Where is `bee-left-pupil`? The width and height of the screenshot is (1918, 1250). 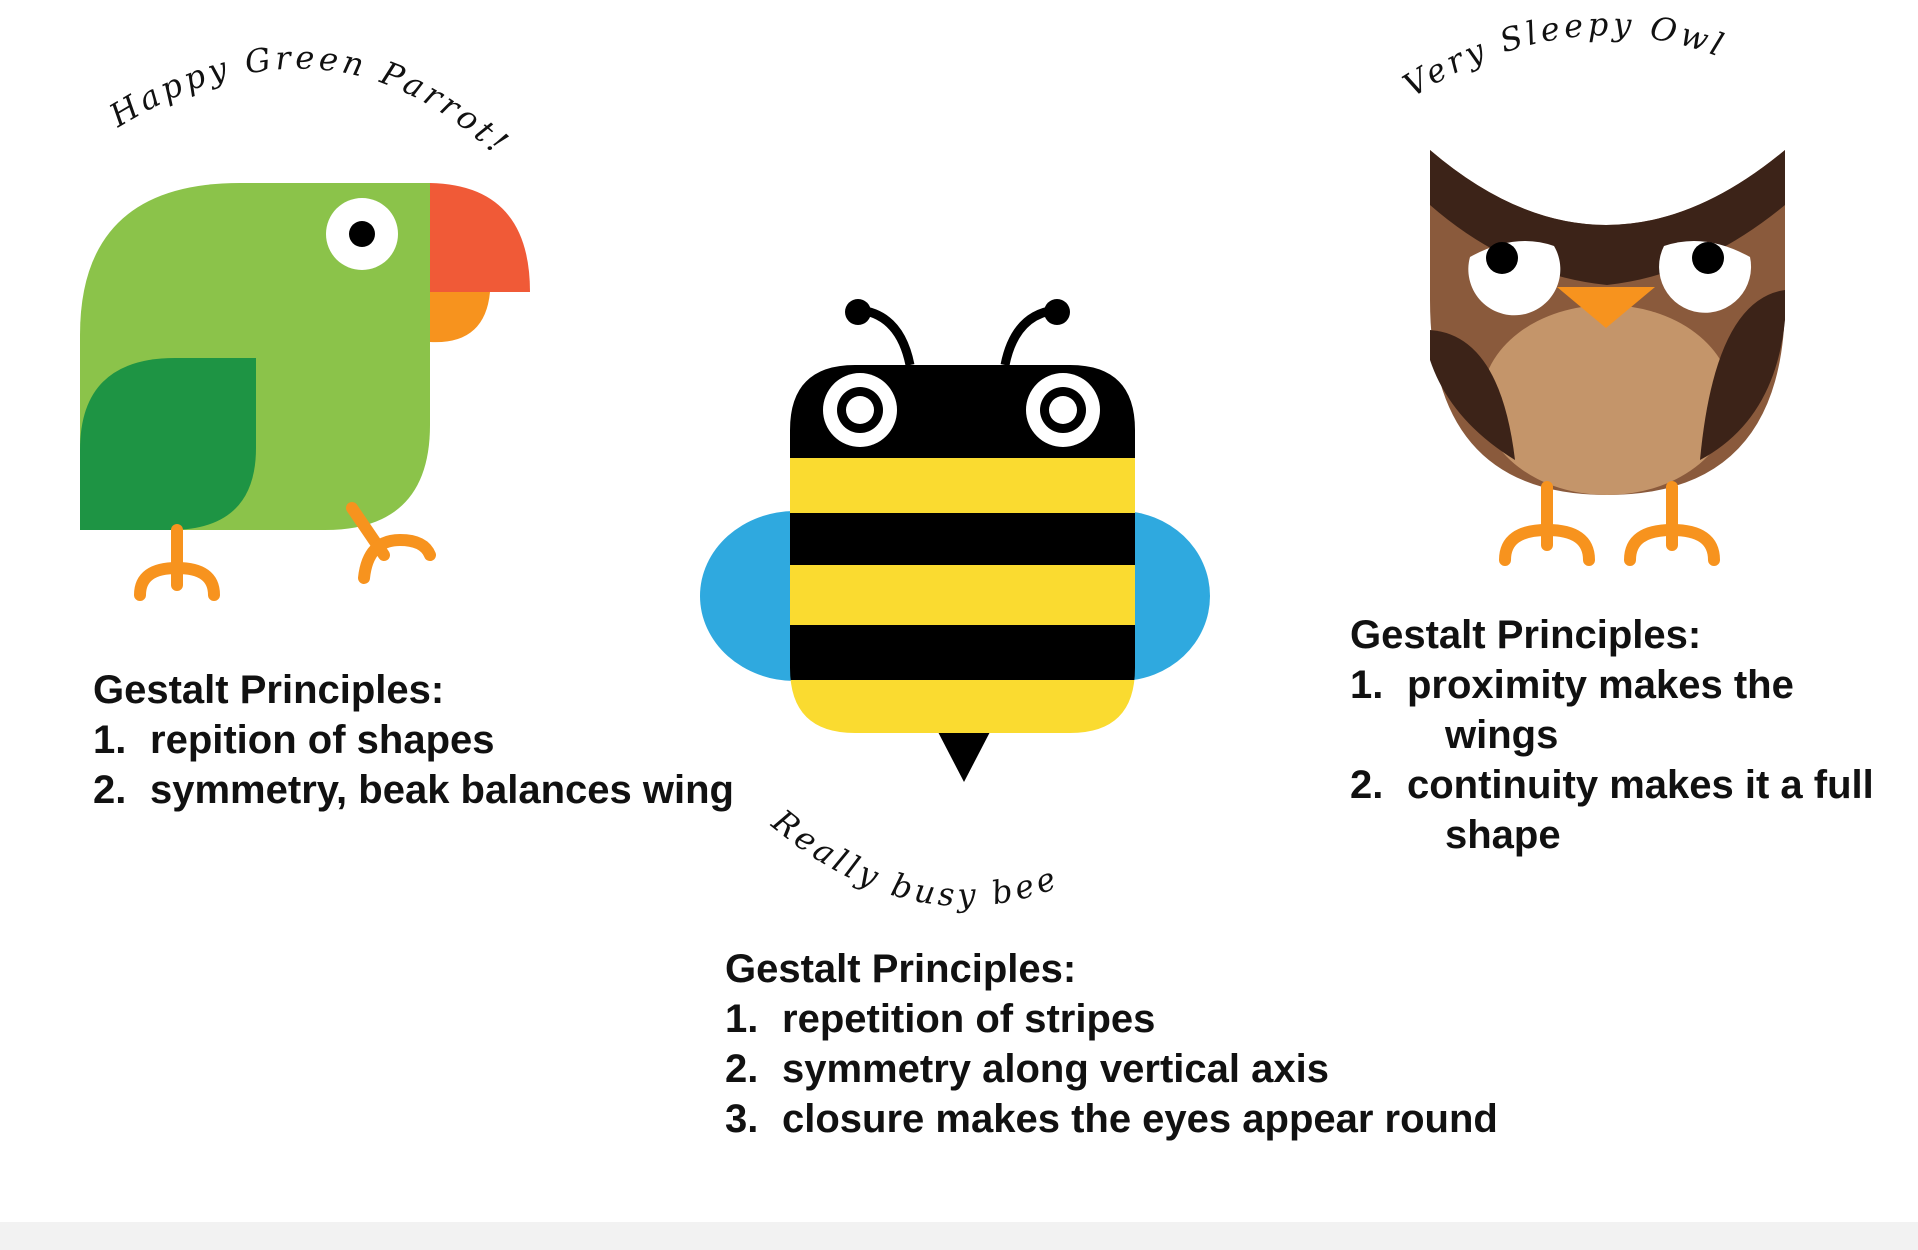 bee-left-pupil is located at coordinates (860, 410).